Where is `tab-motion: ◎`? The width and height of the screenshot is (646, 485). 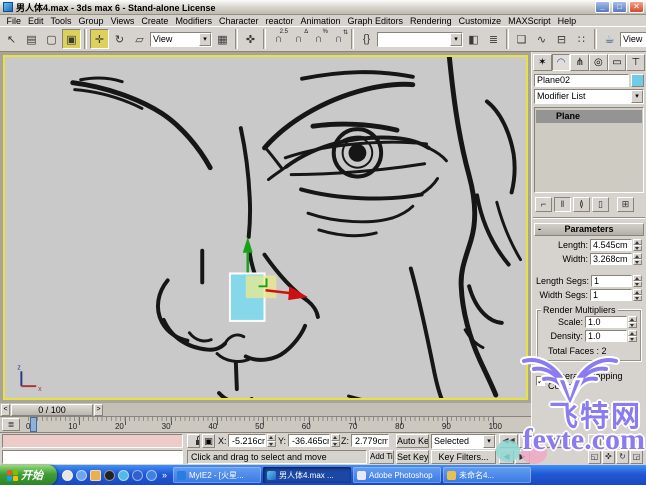
tab-motion: ◎ is located at coordinates (598, 62).